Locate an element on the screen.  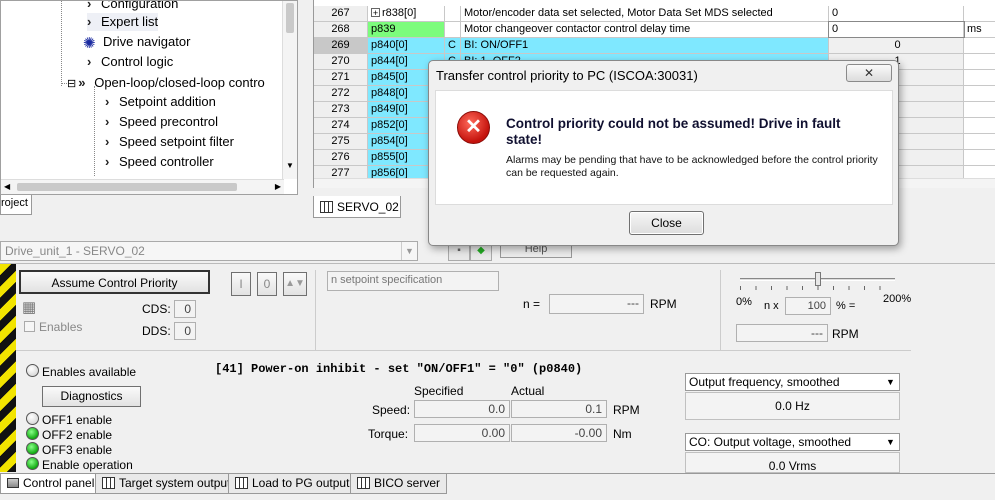
tree-item-setpoint-addition: › Setpoint addition is located at coordinates (160, 102).